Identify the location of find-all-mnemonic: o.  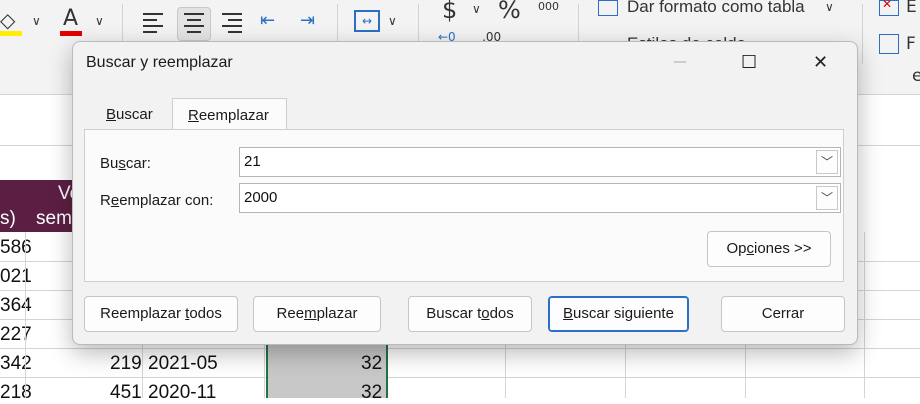
(485, 313).